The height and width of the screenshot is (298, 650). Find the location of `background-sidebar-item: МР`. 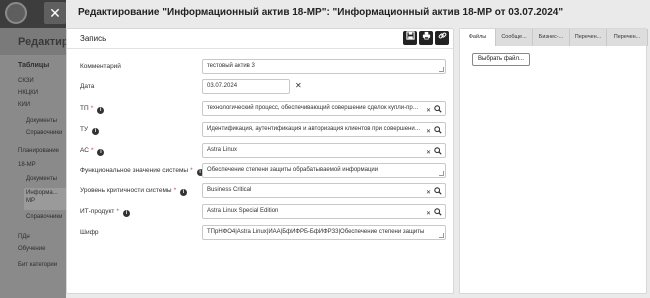

background-sidebar-item: МР is located at coordinates (30, 201).